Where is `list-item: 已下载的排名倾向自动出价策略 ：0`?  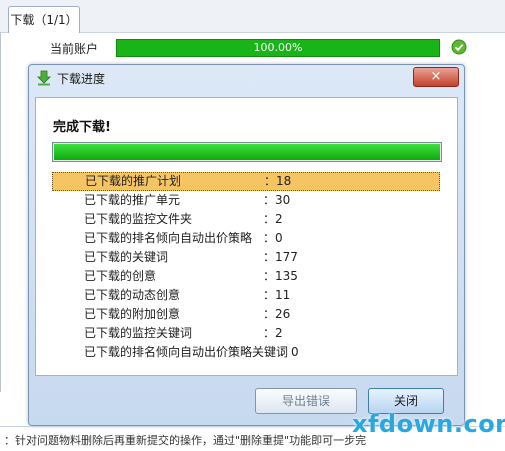
list-item: 已下载的排名倾向自动出价策略 ：0 is located at coordinates (246, 238).